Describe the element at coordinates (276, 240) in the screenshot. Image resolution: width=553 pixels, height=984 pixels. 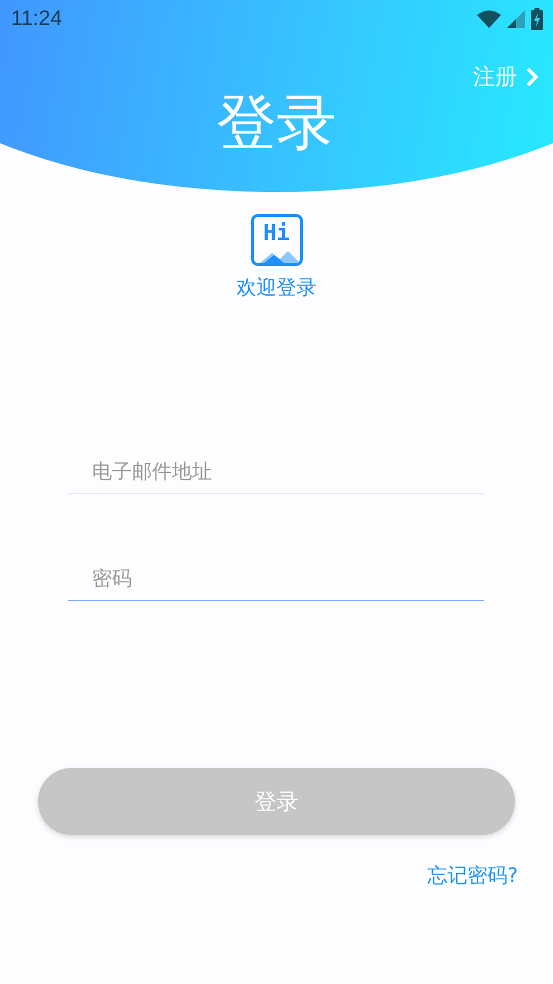
I see `logo: Hi` at that location.